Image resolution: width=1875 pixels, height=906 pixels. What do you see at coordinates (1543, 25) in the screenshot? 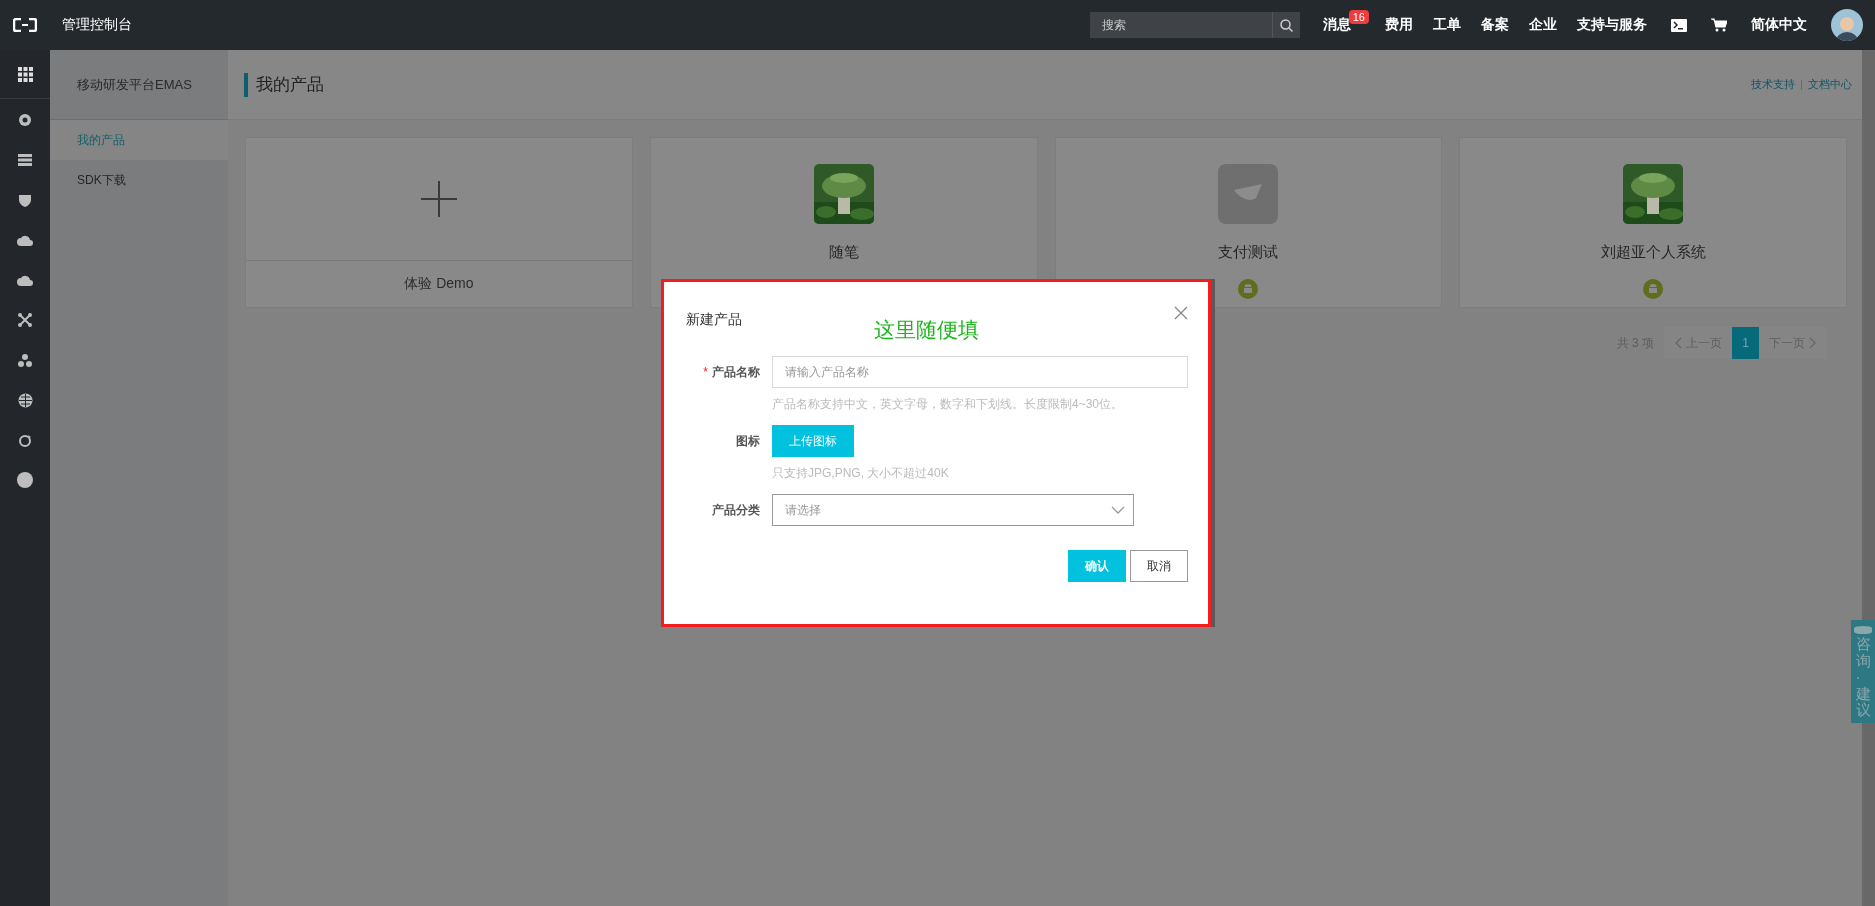
I see `nav-link: 企业` at bounding box center [1543, 25].